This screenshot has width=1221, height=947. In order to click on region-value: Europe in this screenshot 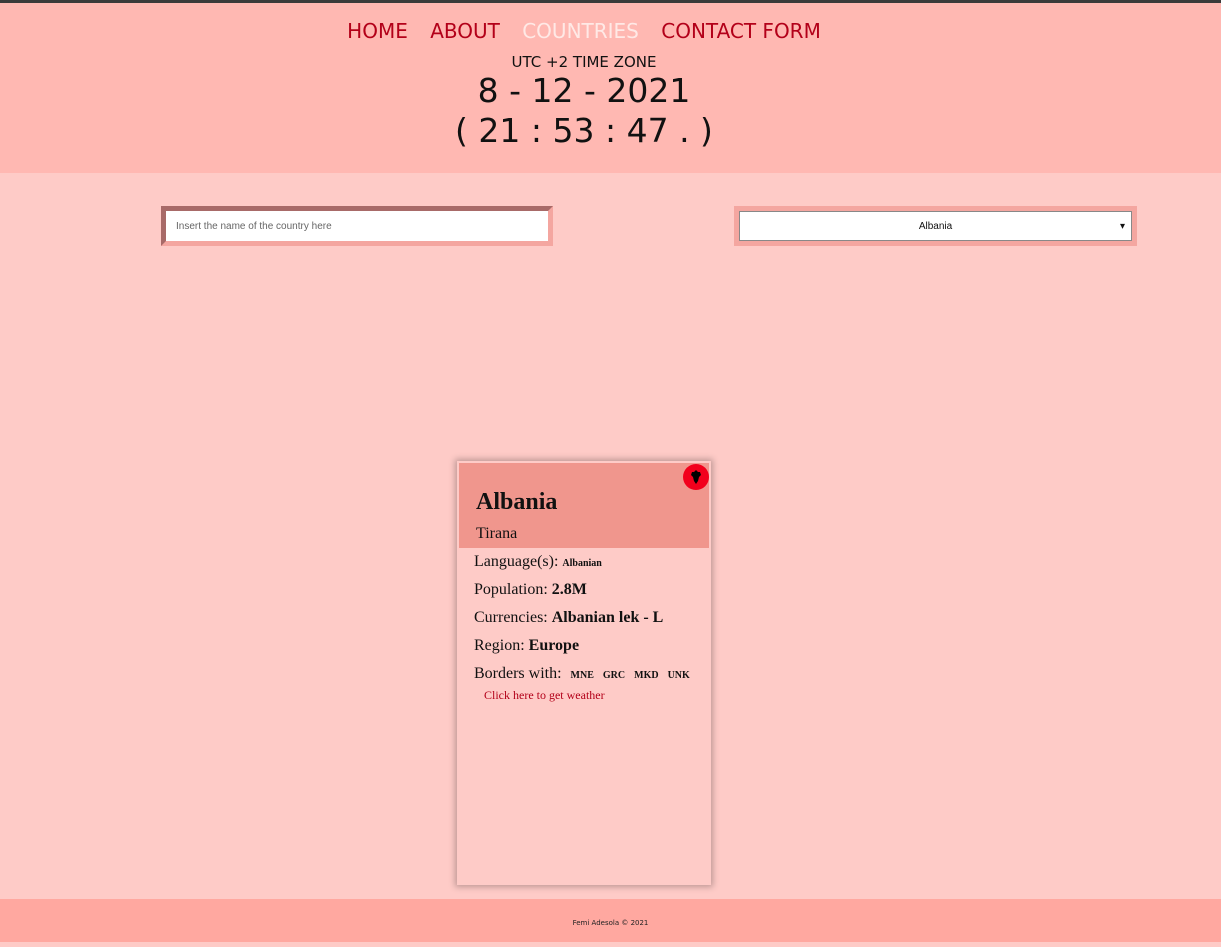, I will do `click(554, 645)`.